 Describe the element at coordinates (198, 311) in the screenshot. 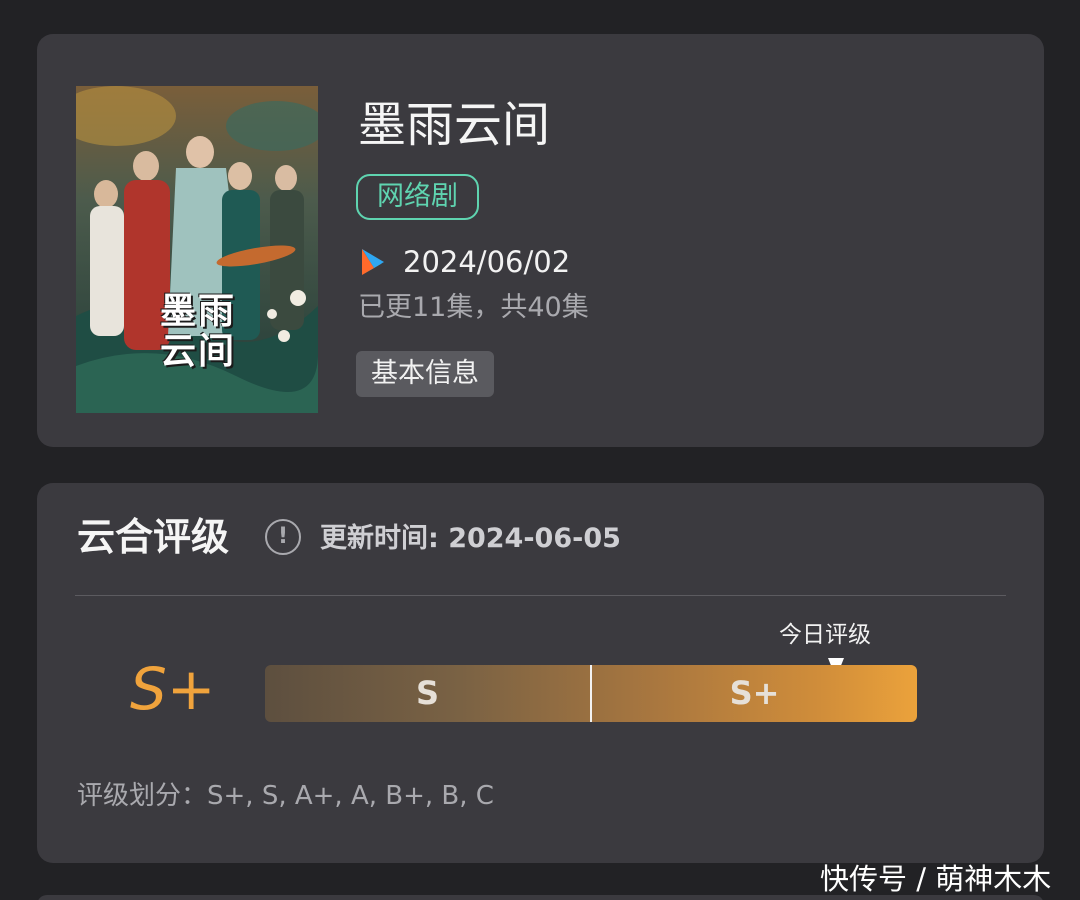

I see `poster-title-line1: 墨雨` at that location.